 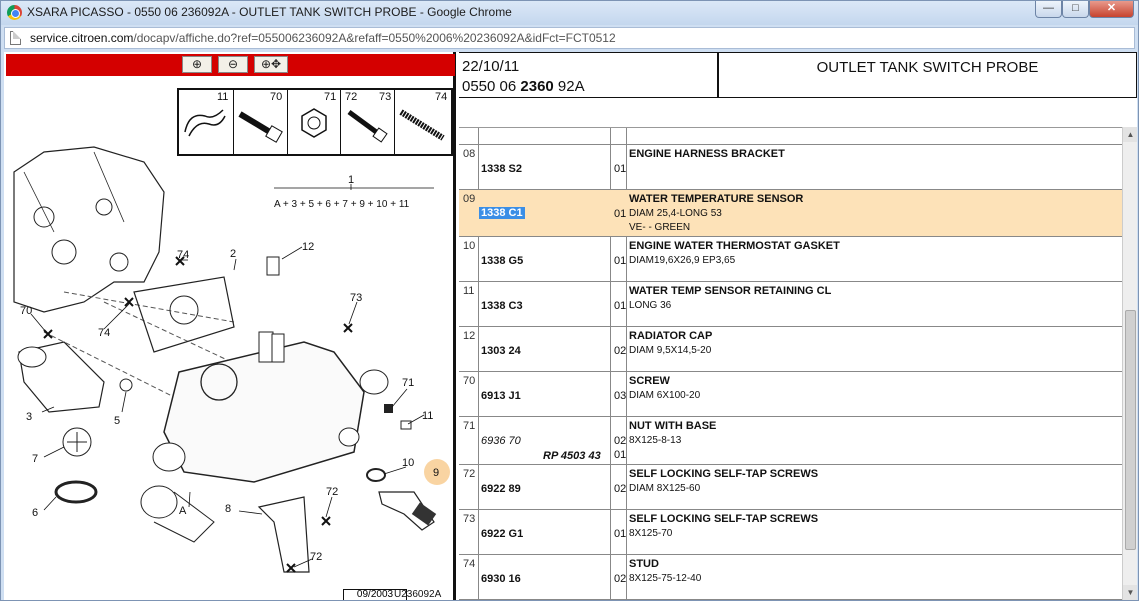 What do you see at coordinates (790, 167) in the screenshot?
I see `table-row: 08 1338 S2 01 ENGINE HARNESS BRACKET` at bounding box center [790, 167].